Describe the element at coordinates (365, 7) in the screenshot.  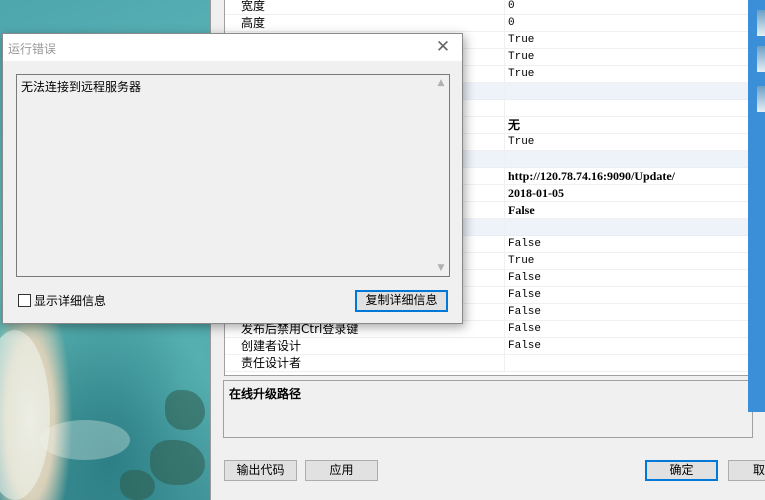
I see `property-name: 宽度` at that location.